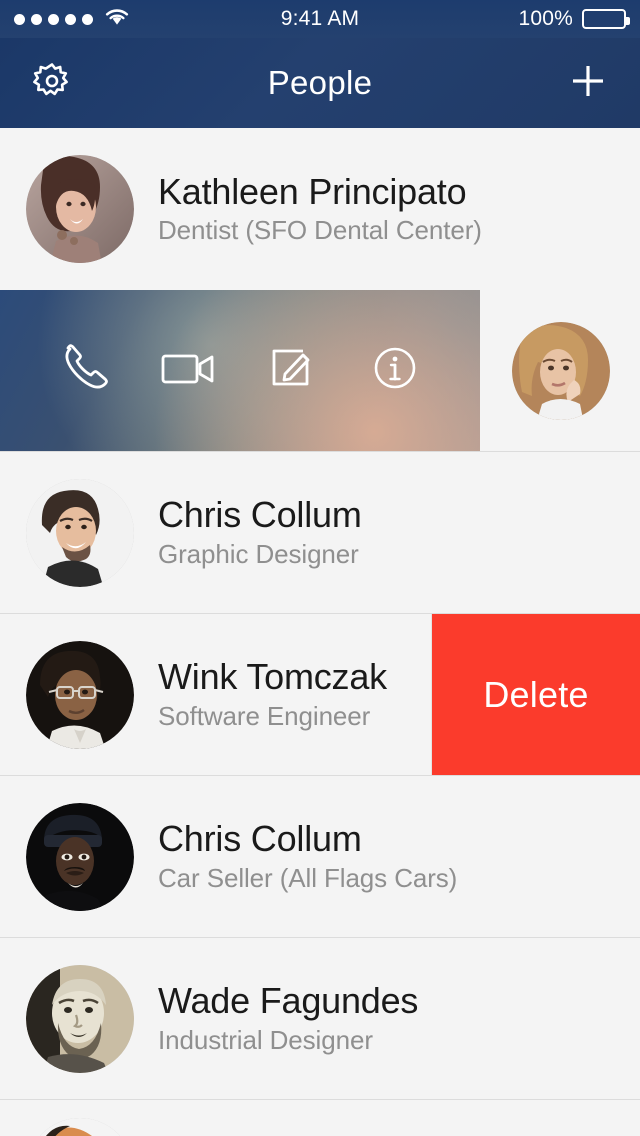 This screenshot has height=1136, width=640. What do you see at coordinates (536, 694) in the screenshot?
I see `delete-button: Delete` at bounding box center [536, 694].